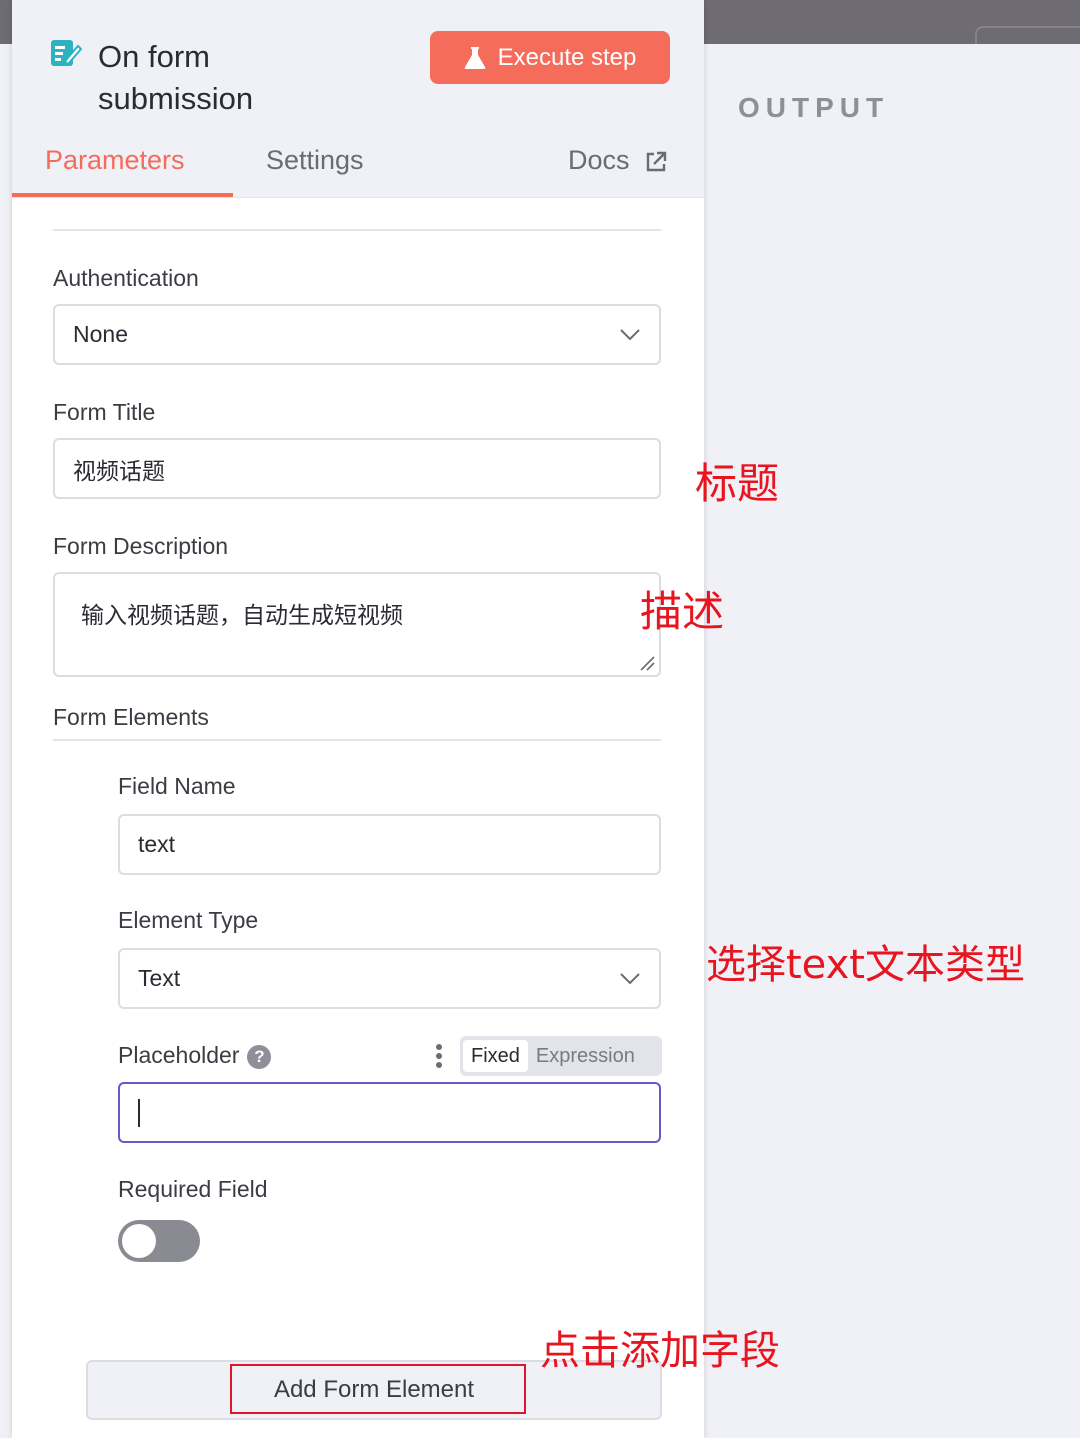 Image resolution: width=1080 pixels, height=1438 pixels. What do you see at coordinates (177, 786) in the screenshot?
I see `field-name-label: Field Name` at bounding box center [177, 786].